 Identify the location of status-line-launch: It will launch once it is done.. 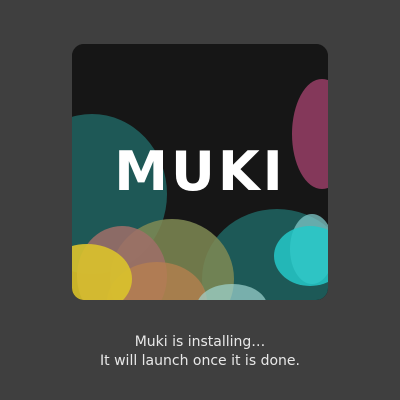
(200, 361).